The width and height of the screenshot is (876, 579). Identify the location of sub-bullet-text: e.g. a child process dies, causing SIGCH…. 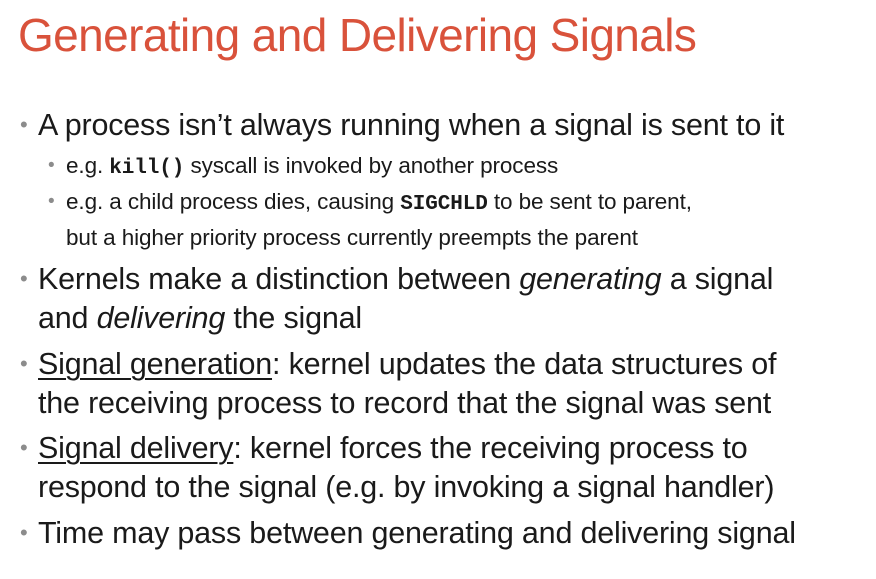
(379, 203).